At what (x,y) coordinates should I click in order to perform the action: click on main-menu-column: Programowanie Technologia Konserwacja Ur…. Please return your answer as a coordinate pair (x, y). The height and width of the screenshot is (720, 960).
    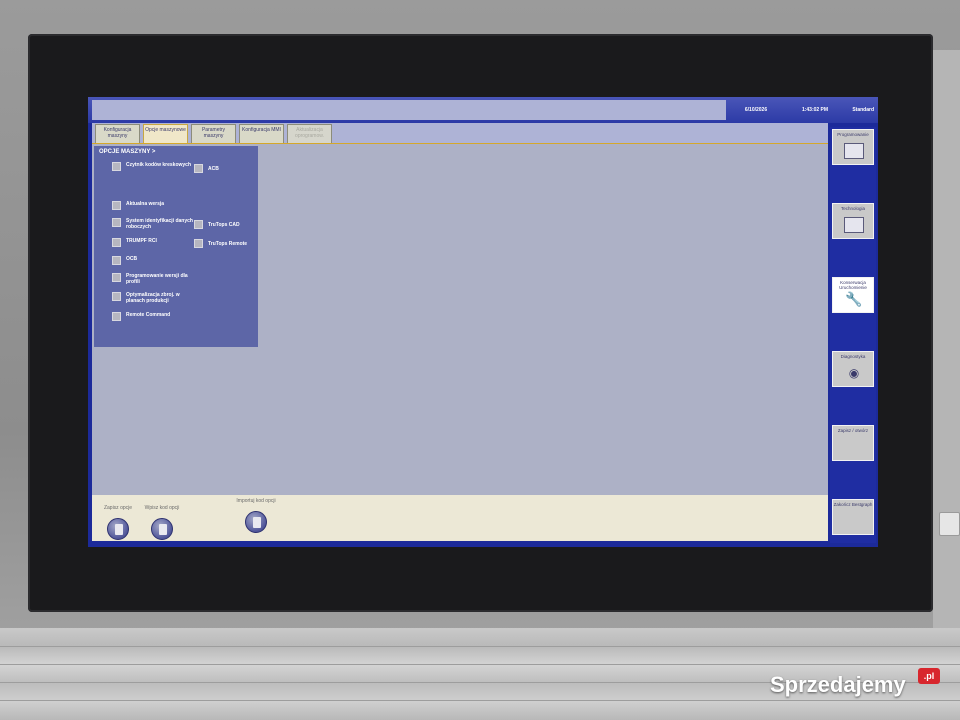
    Looking at the image, I should click on (853, 335).